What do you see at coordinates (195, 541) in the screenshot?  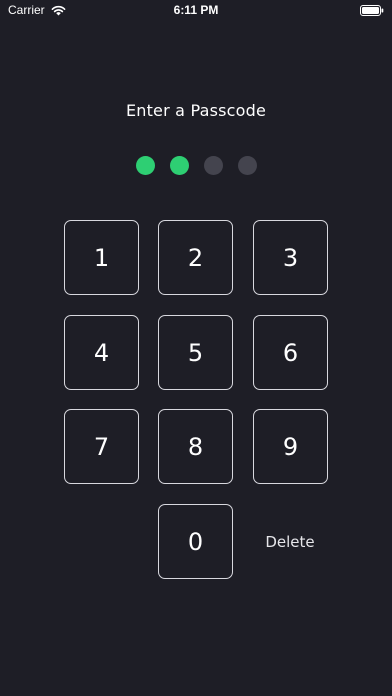 I see `key-0: 0` at bounding box center [195, 541].